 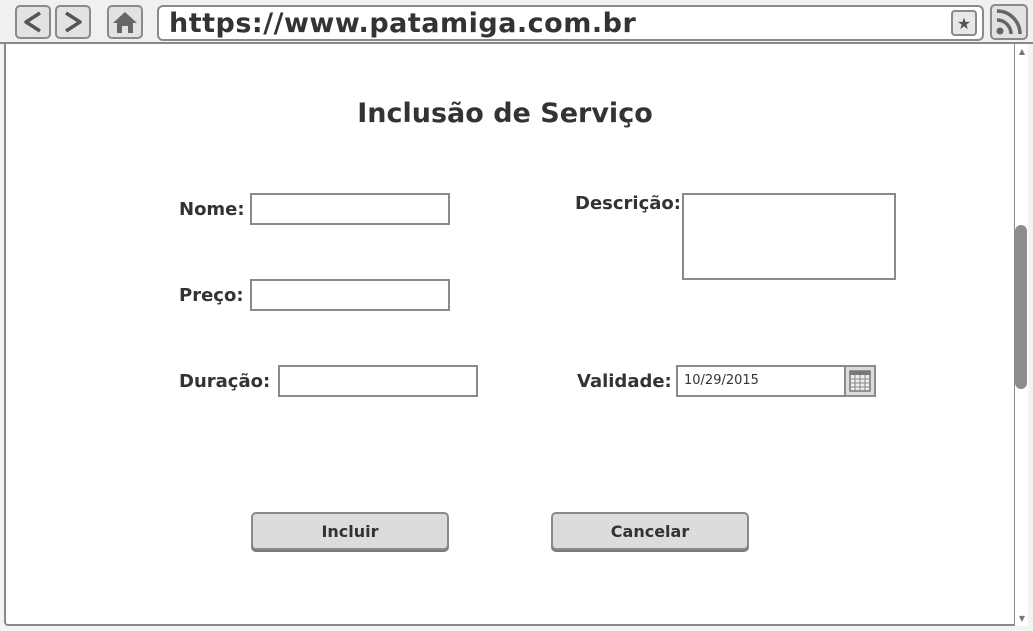 What do you see at coordinates (350, 531) in the screenshot?
I see `incluir-button: Incluir` at bounding box center [350, 531].